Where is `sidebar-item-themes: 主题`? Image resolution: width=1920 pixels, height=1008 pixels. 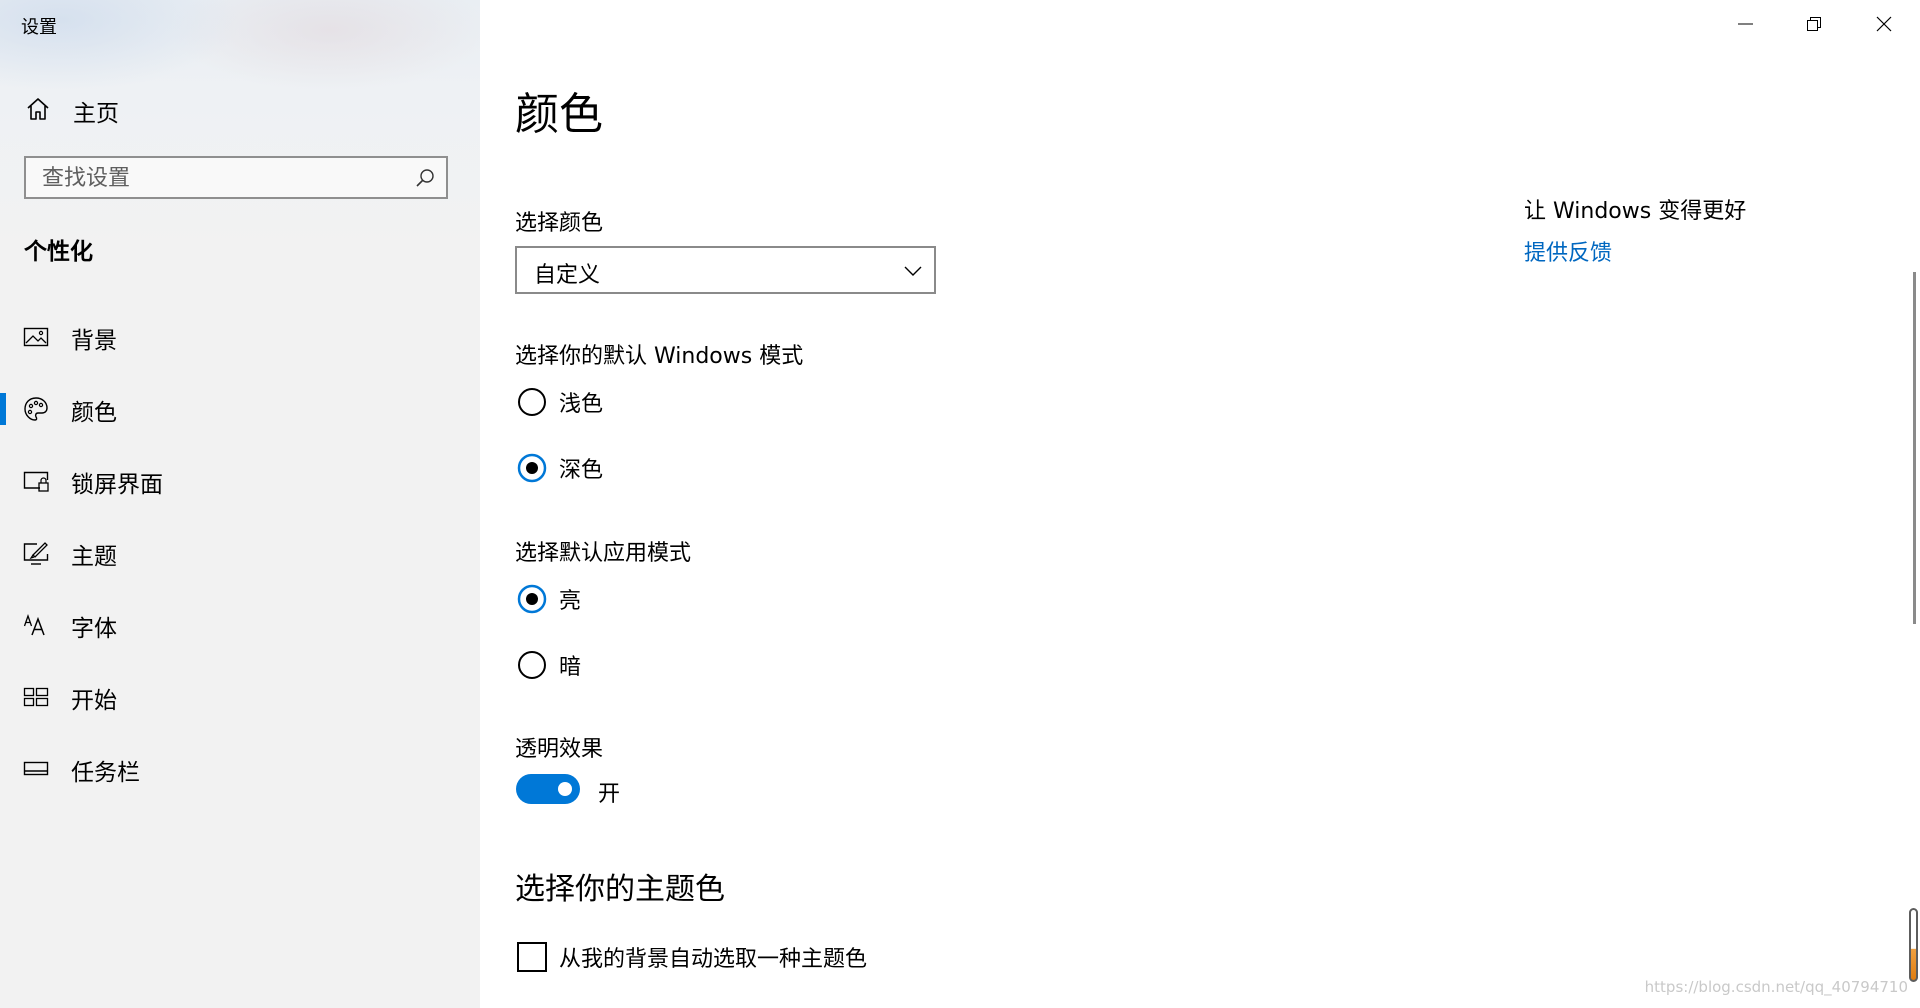
sidebar-item-themes: 主题 is located at coordinates (240, 553).